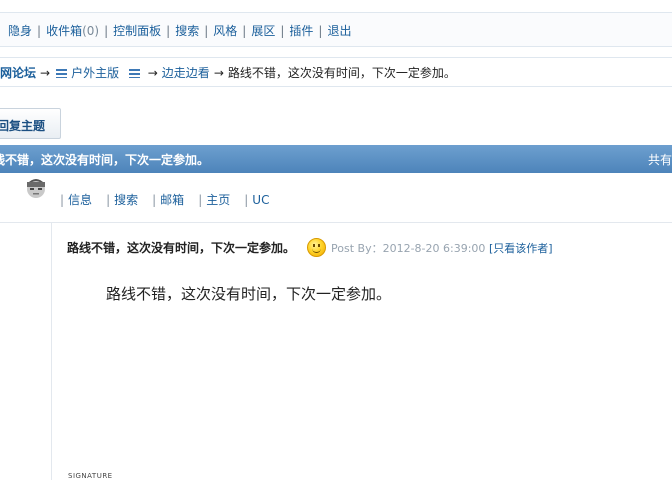 Image resolution: width=672 pixels, height=480 pixels. What do you see at coordinates (181, 248) in the screenshot?
I see `post-title: 路线不错，这次没有时间，下次一定参加。` at bounding box center [181, 248].